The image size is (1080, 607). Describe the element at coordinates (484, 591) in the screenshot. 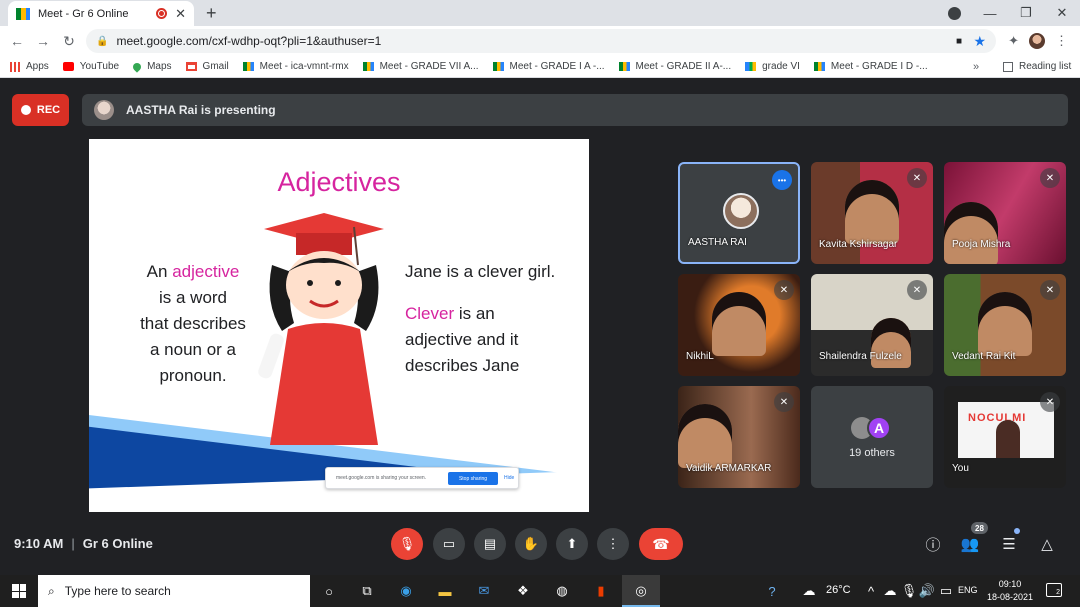

I see `mail-icon: ✉` at that location.